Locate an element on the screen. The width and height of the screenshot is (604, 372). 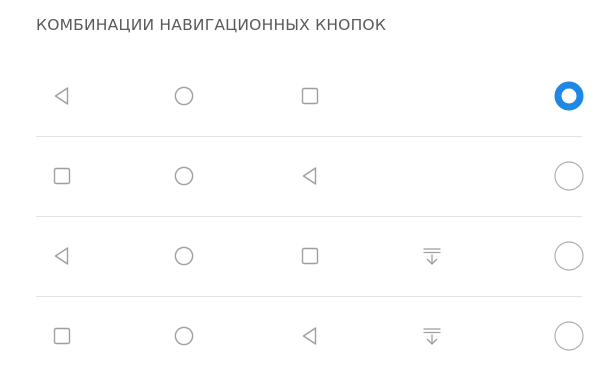
radio-selected is located at coordinates (569, 96).